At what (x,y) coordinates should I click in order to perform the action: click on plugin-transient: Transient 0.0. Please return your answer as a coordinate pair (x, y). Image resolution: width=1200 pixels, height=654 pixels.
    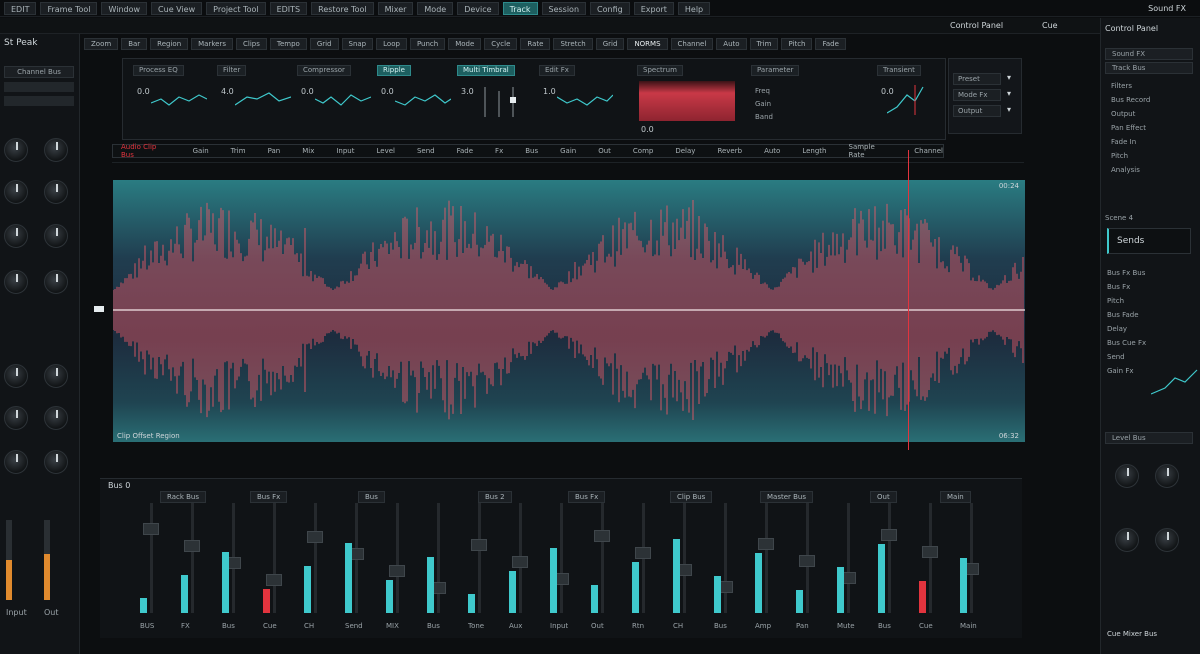
    Looking at the image, I should click on (907, 100).